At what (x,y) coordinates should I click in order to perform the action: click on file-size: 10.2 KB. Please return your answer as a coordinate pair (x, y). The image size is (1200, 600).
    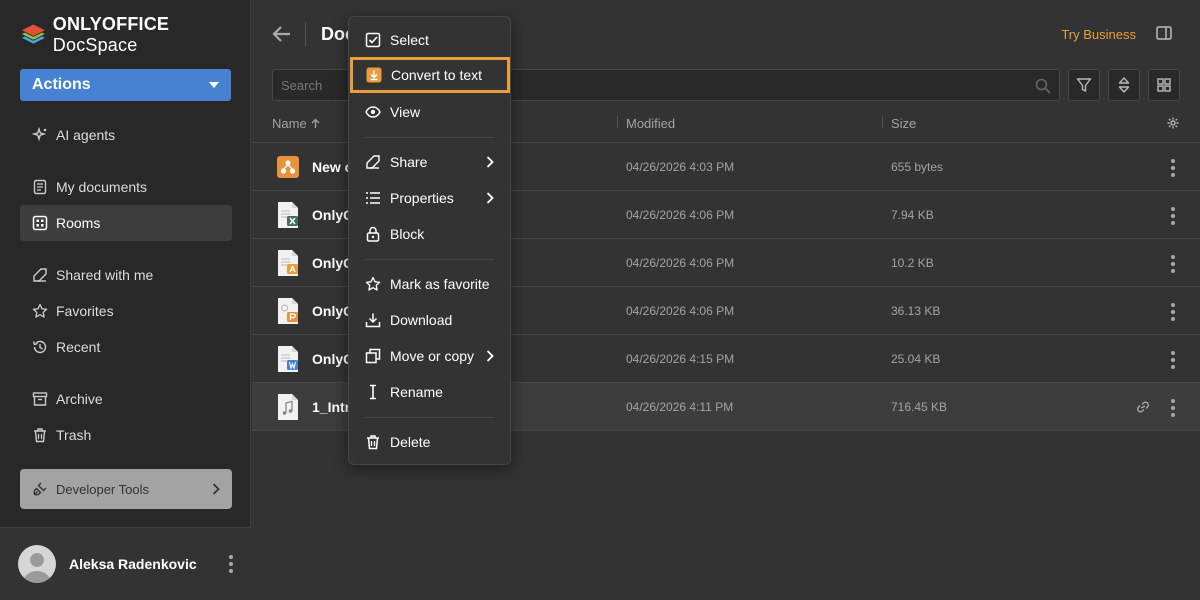
    Looking at the image, I should click on (912, 263).